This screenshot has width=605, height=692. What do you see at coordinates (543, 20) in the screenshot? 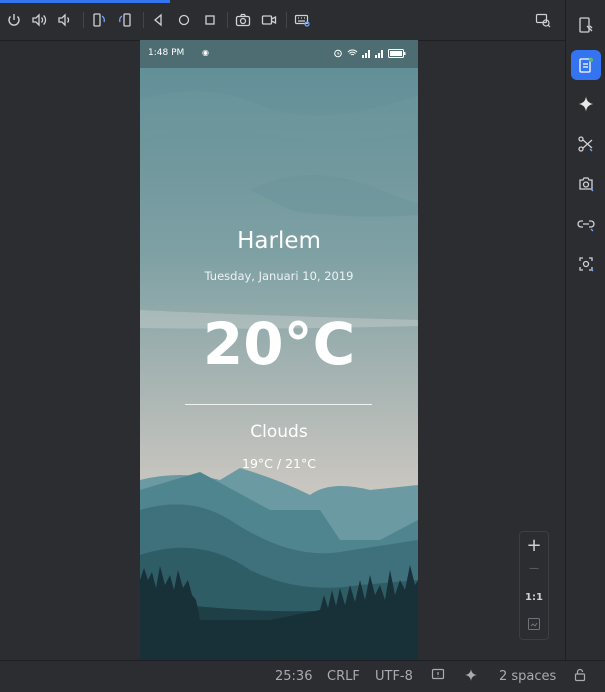
I see `device-manager-icon` at bounding box center [543, 20].